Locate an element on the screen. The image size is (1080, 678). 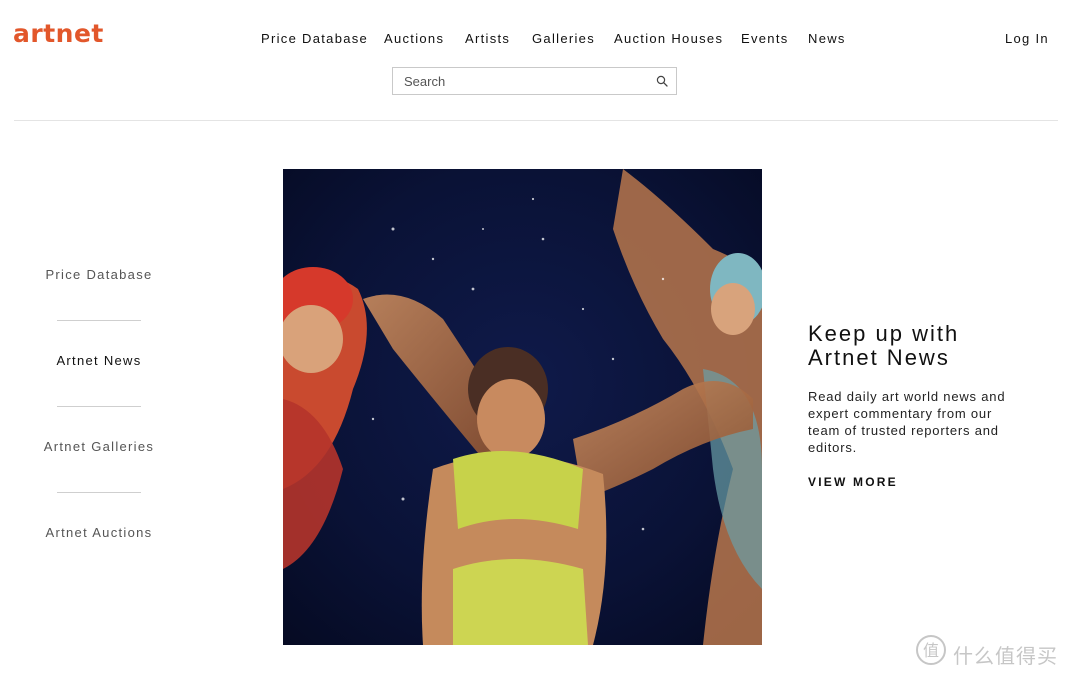
promo-title: Keep up with Artnet News is located at coordinates (908, 346).